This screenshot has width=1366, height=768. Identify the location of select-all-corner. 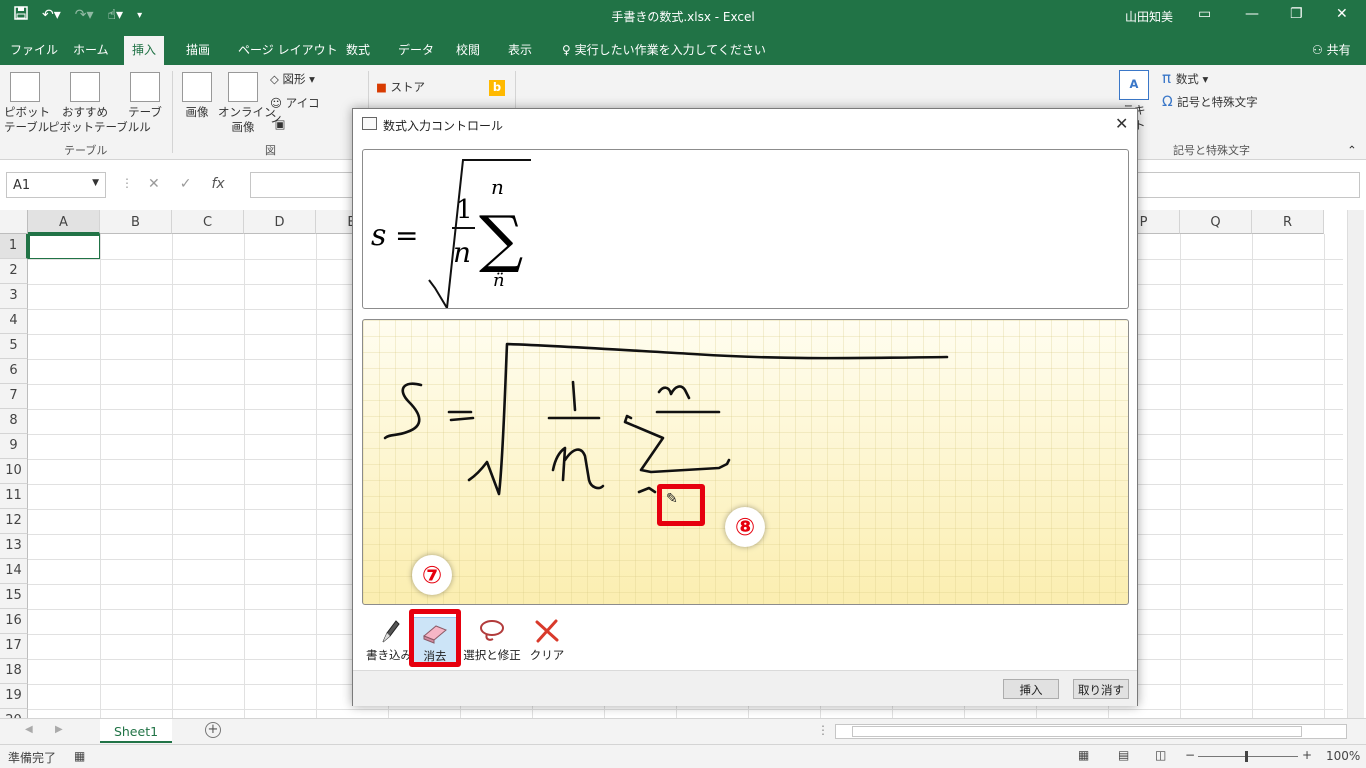
(14, 222).